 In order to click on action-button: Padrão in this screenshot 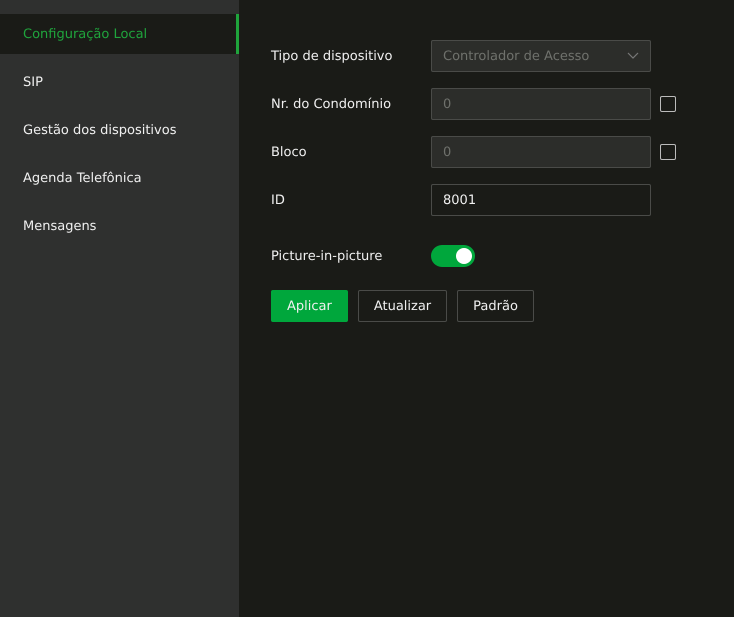, I will do `click(495, 306)`.